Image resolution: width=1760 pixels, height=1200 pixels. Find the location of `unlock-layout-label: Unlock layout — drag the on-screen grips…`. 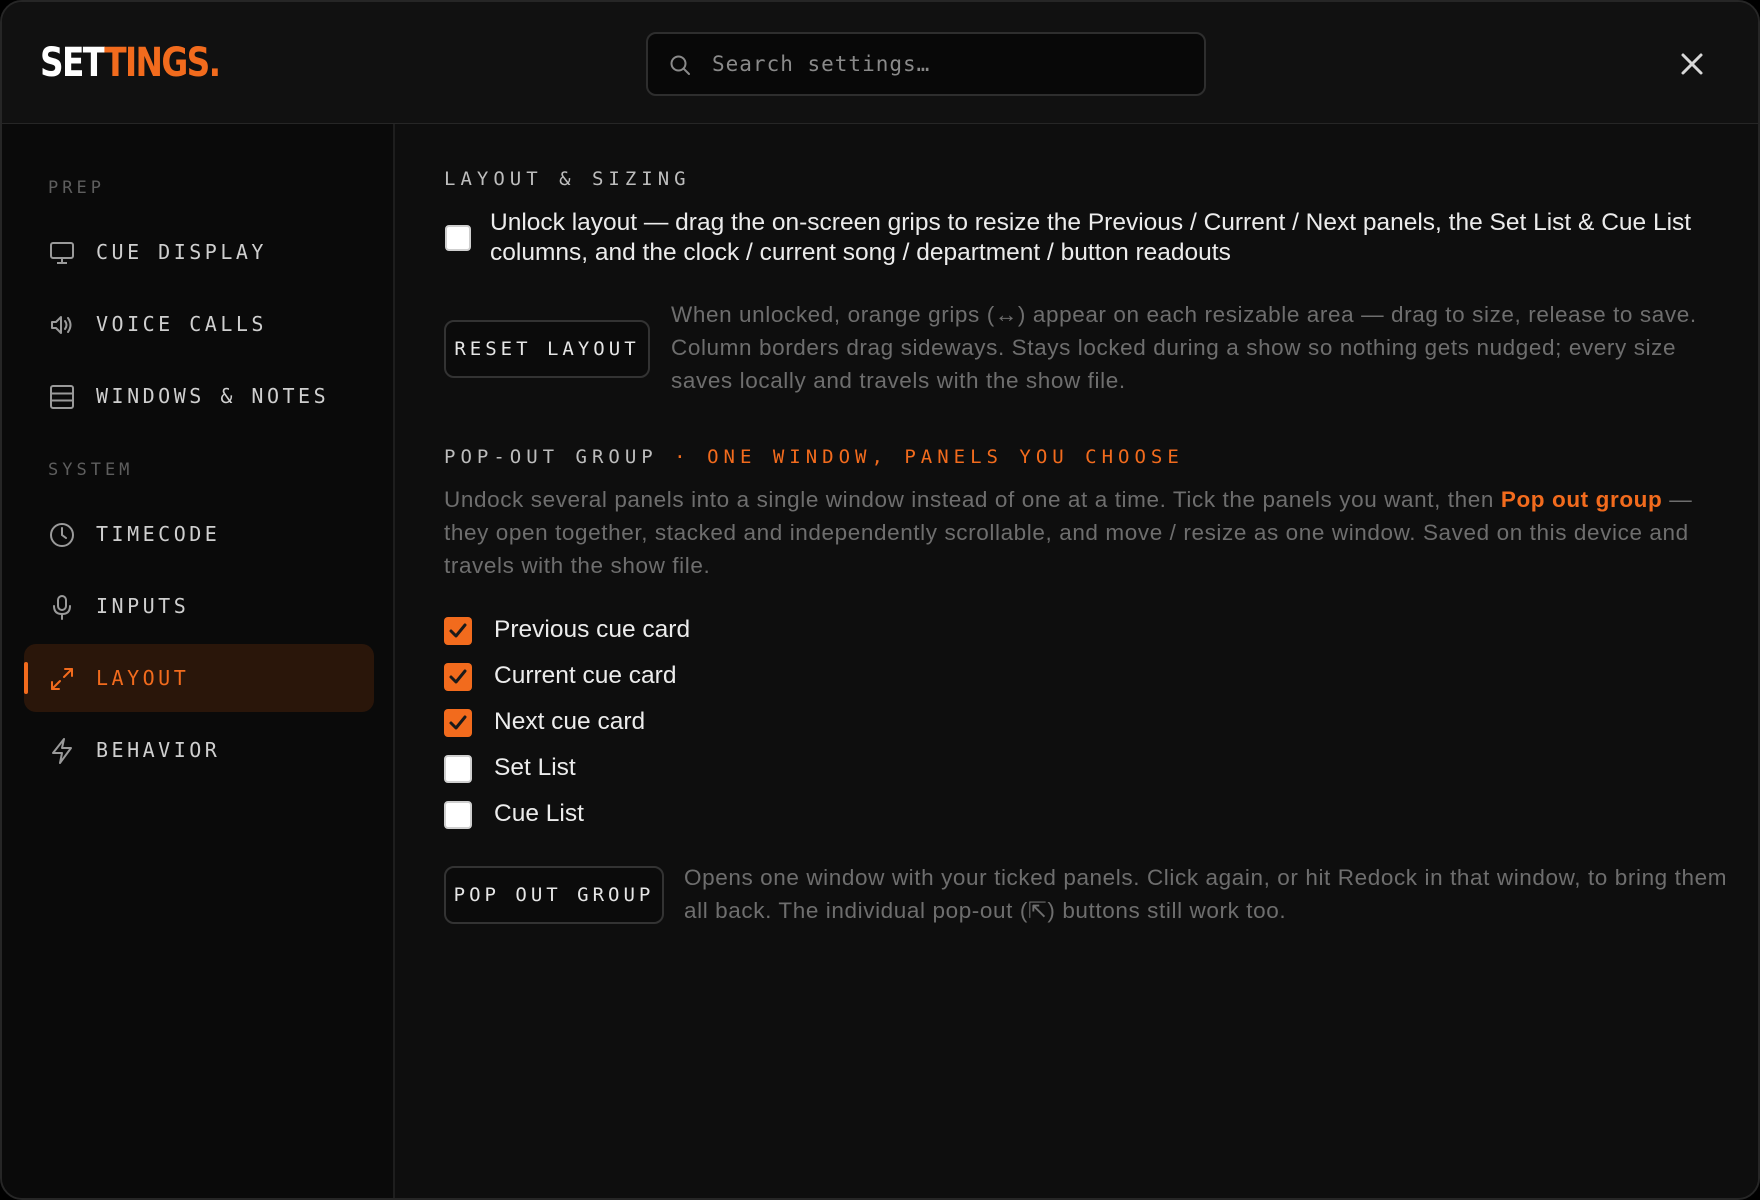

unlock-layout-label: Unlock layout — drag the on-screen grips… is located at coordinates (1091, 237).